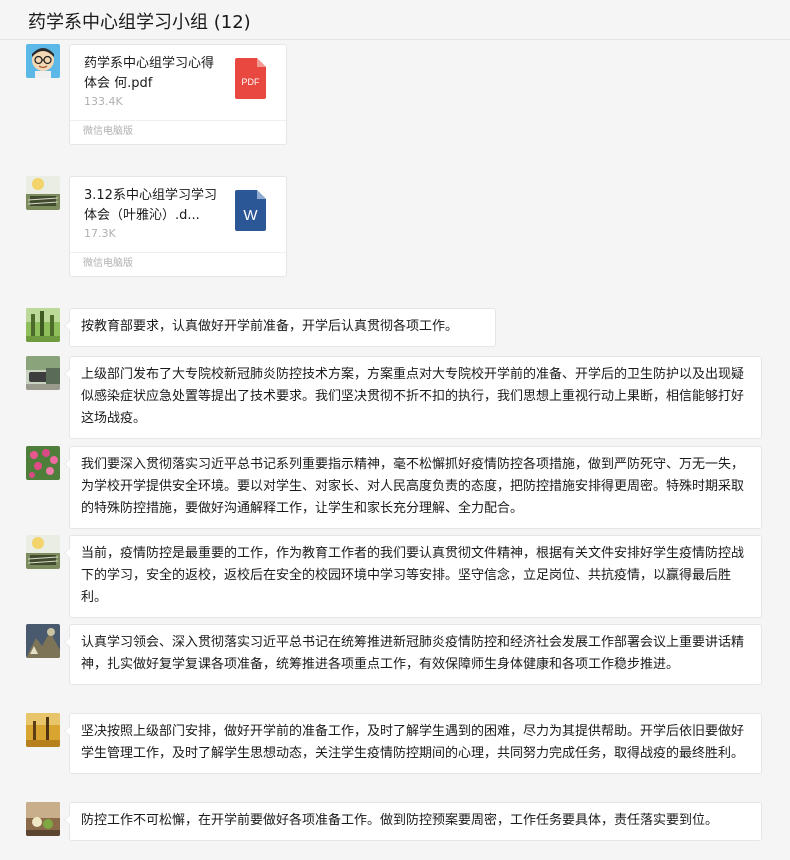  Describe the element at coordinates (178, 94) in the screenshot. I see `file-message-card: 药学系中心组学习心得体会 何.pdf 133.4K PDF 微信电脑版` at that location.